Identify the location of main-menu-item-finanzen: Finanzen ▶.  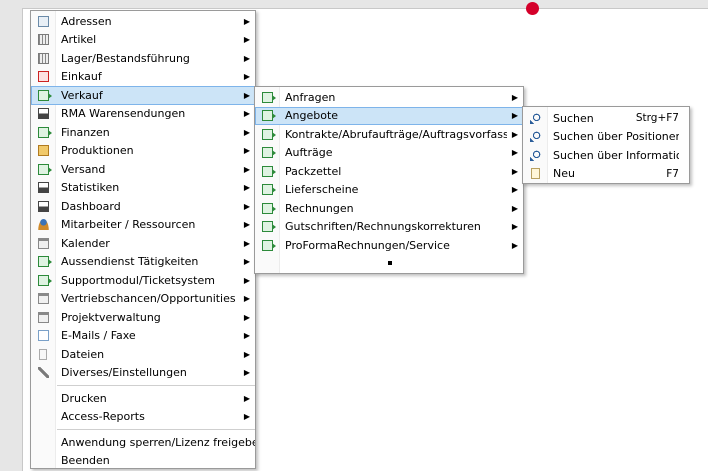
(143, 132).